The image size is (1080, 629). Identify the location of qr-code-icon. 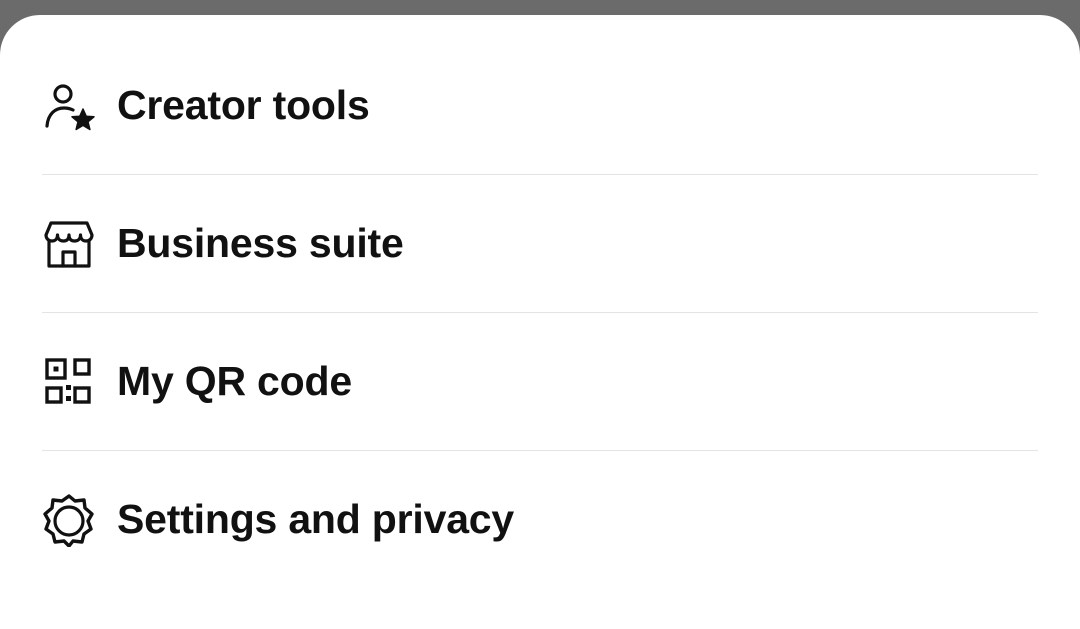
(69, 382).